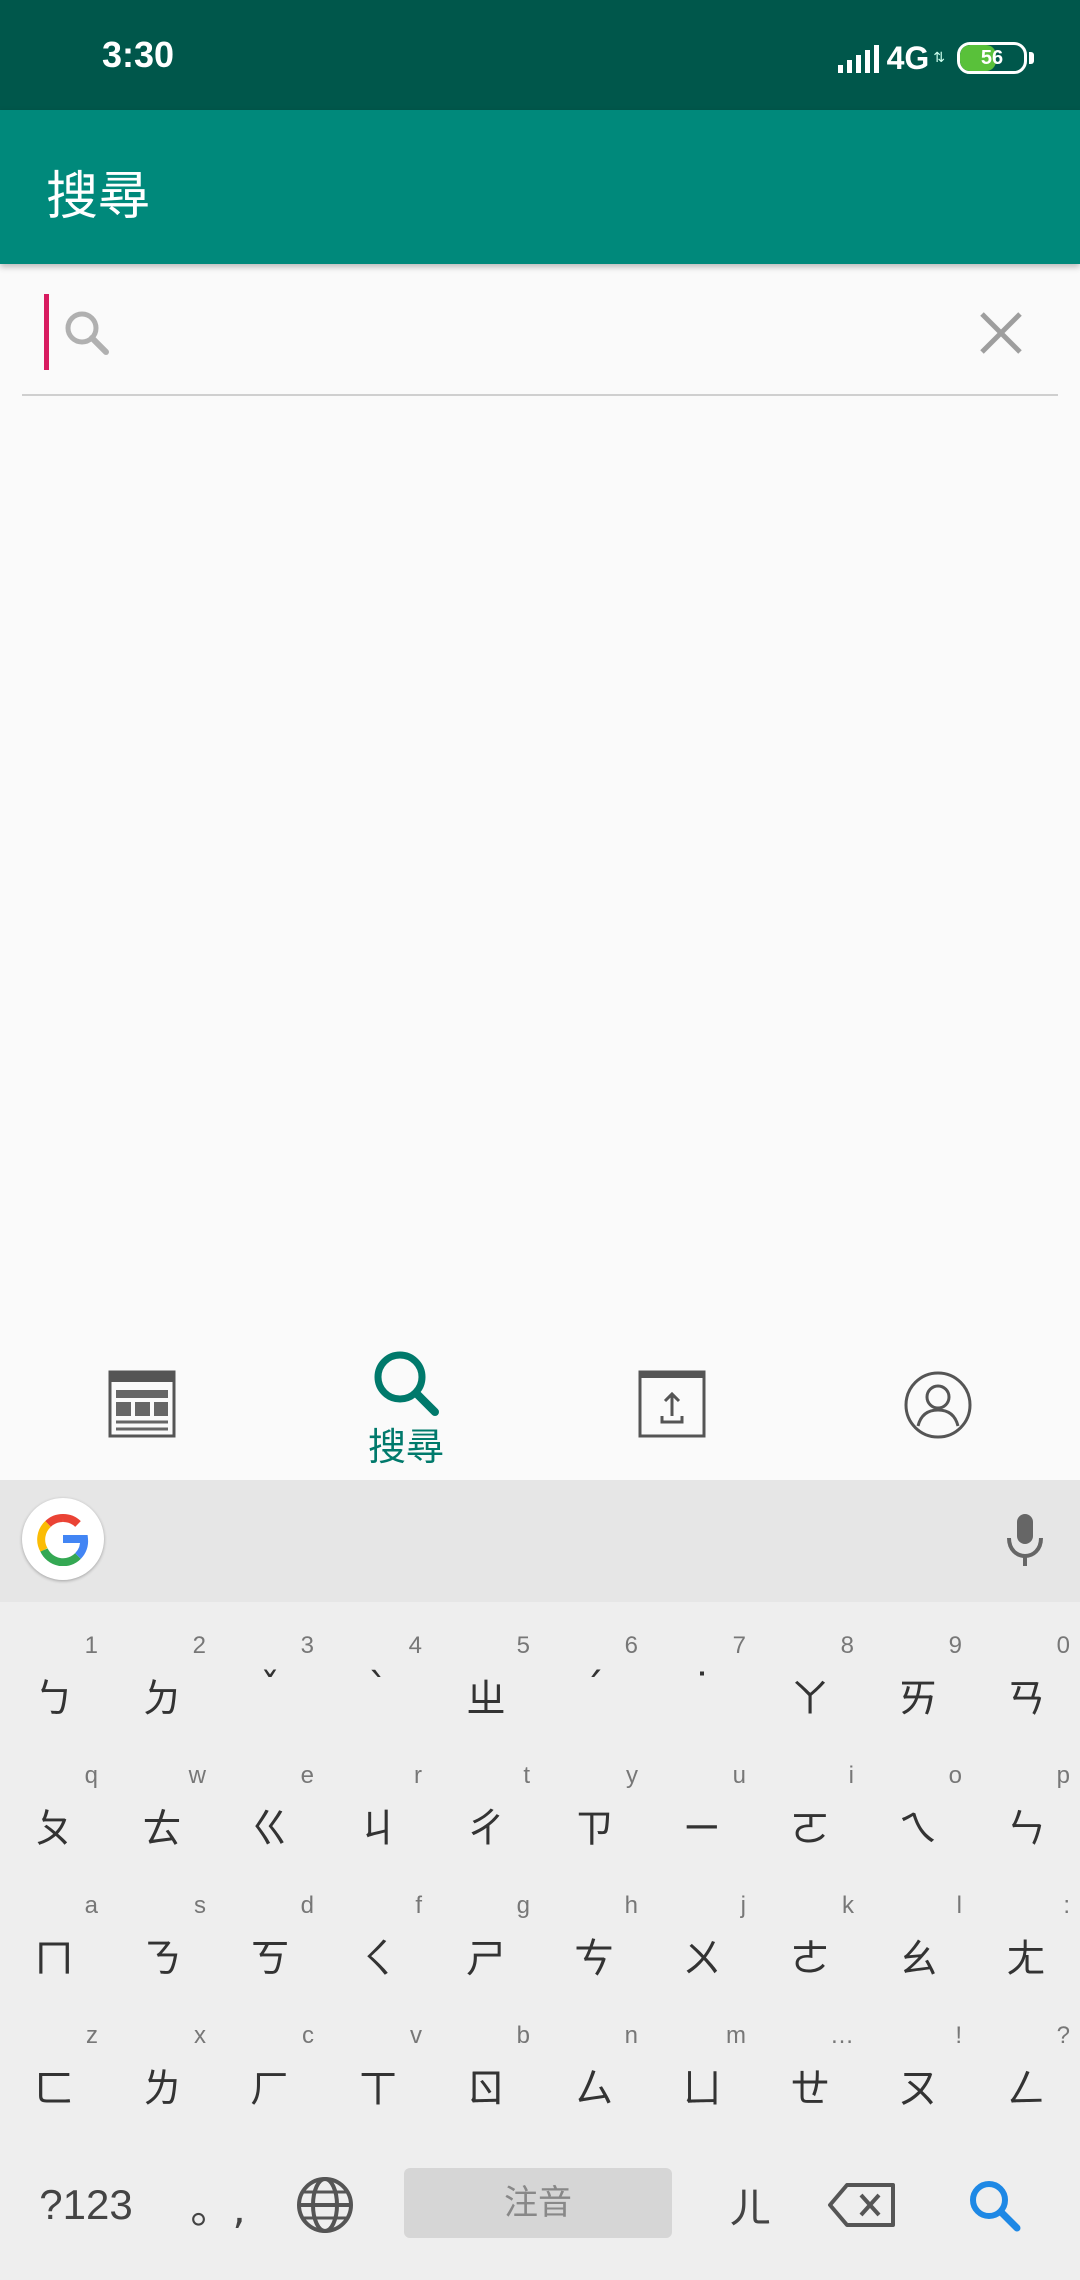 The width and height of the screenshot is (1080, 2280). What do you see at coordinates (534, 334) in the screenshot?
I see `search-input` at bounding box center [534, 334].